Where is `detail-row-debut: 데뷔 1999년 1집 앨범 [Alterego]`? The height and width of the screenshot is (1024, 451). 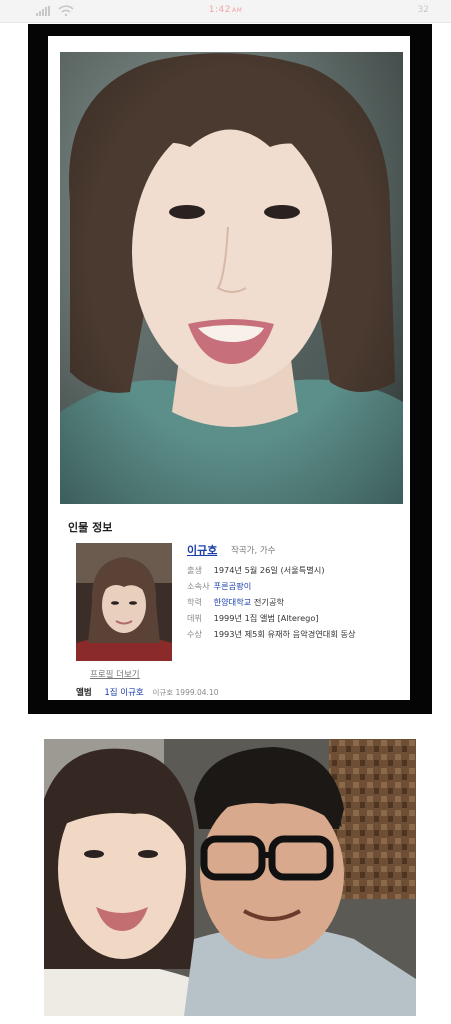 detail-row-debut: 데뷔 1999년 1집 앨범 [Alterego] is located at coordinates (271, 620).